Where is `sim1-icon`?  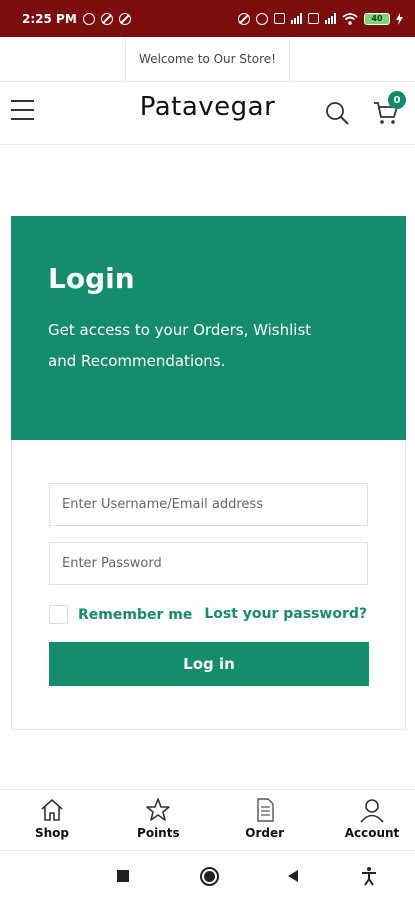 sim1-icon is located at coordinates (279, 18).